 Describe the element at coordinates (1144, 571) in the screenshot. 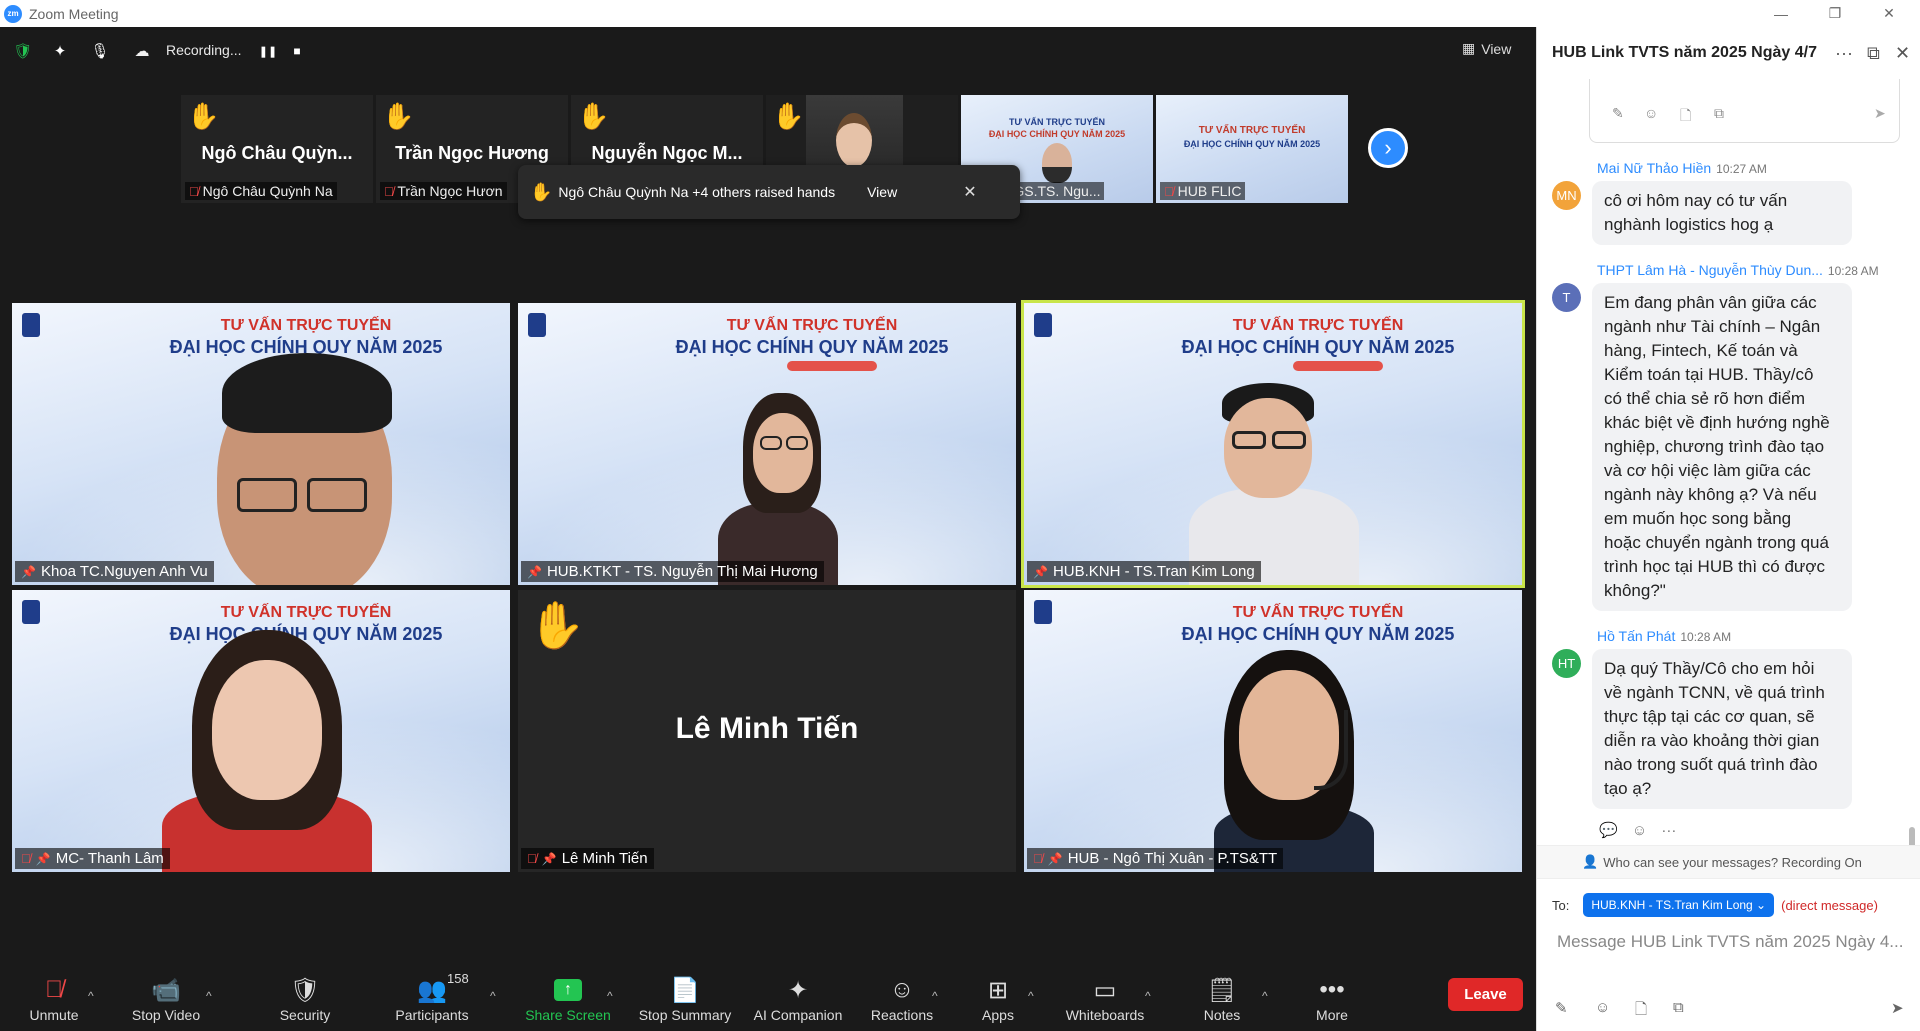

I see `participant-name-label: 📌 HUB.KNH - TS.Tran Kim Long` at that location.